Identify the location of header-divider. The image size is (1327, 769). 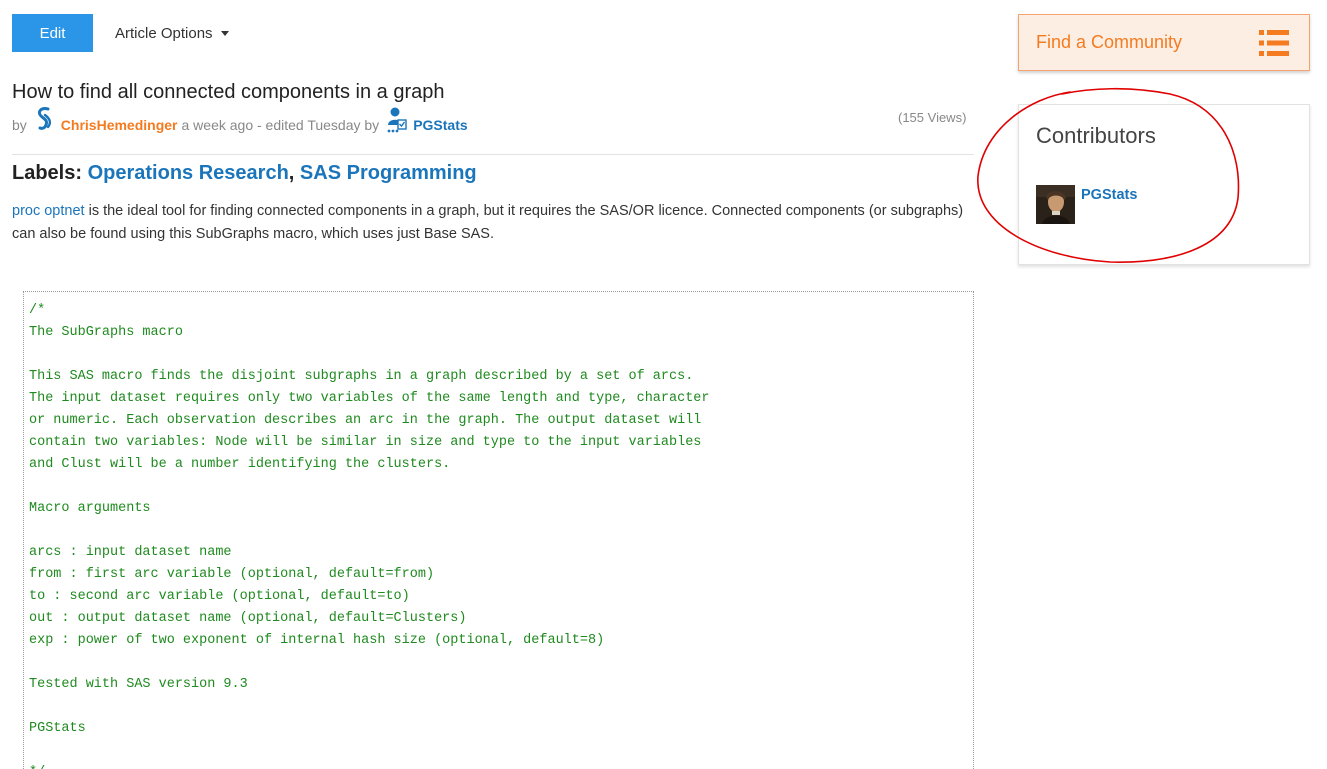
(493, 154).